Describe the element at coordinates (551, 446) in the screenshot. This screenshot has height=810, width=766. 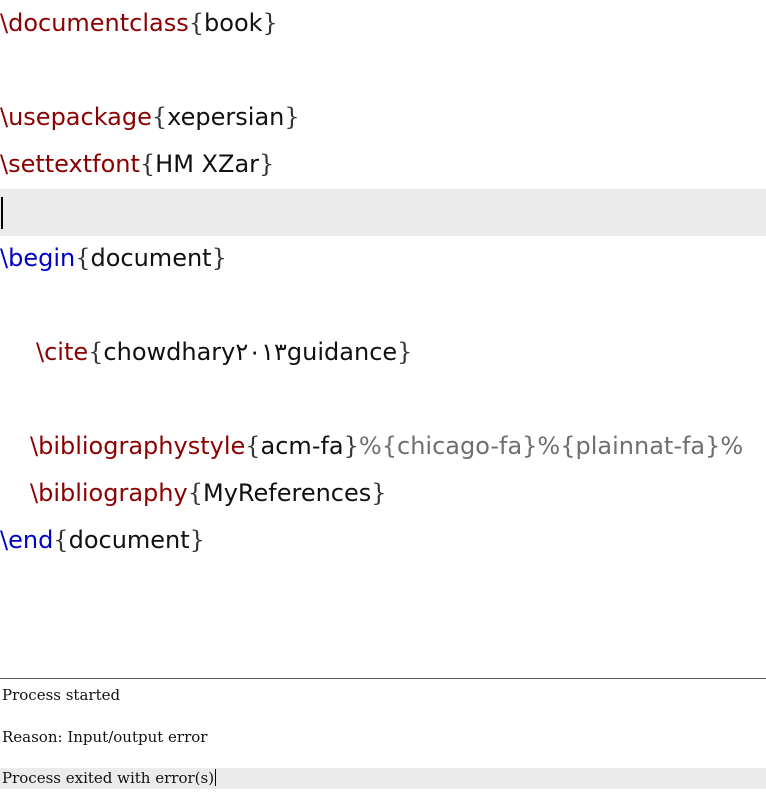
I see `comment-token: %{chicago-fa}%{plainnat-fa}%` at that location.